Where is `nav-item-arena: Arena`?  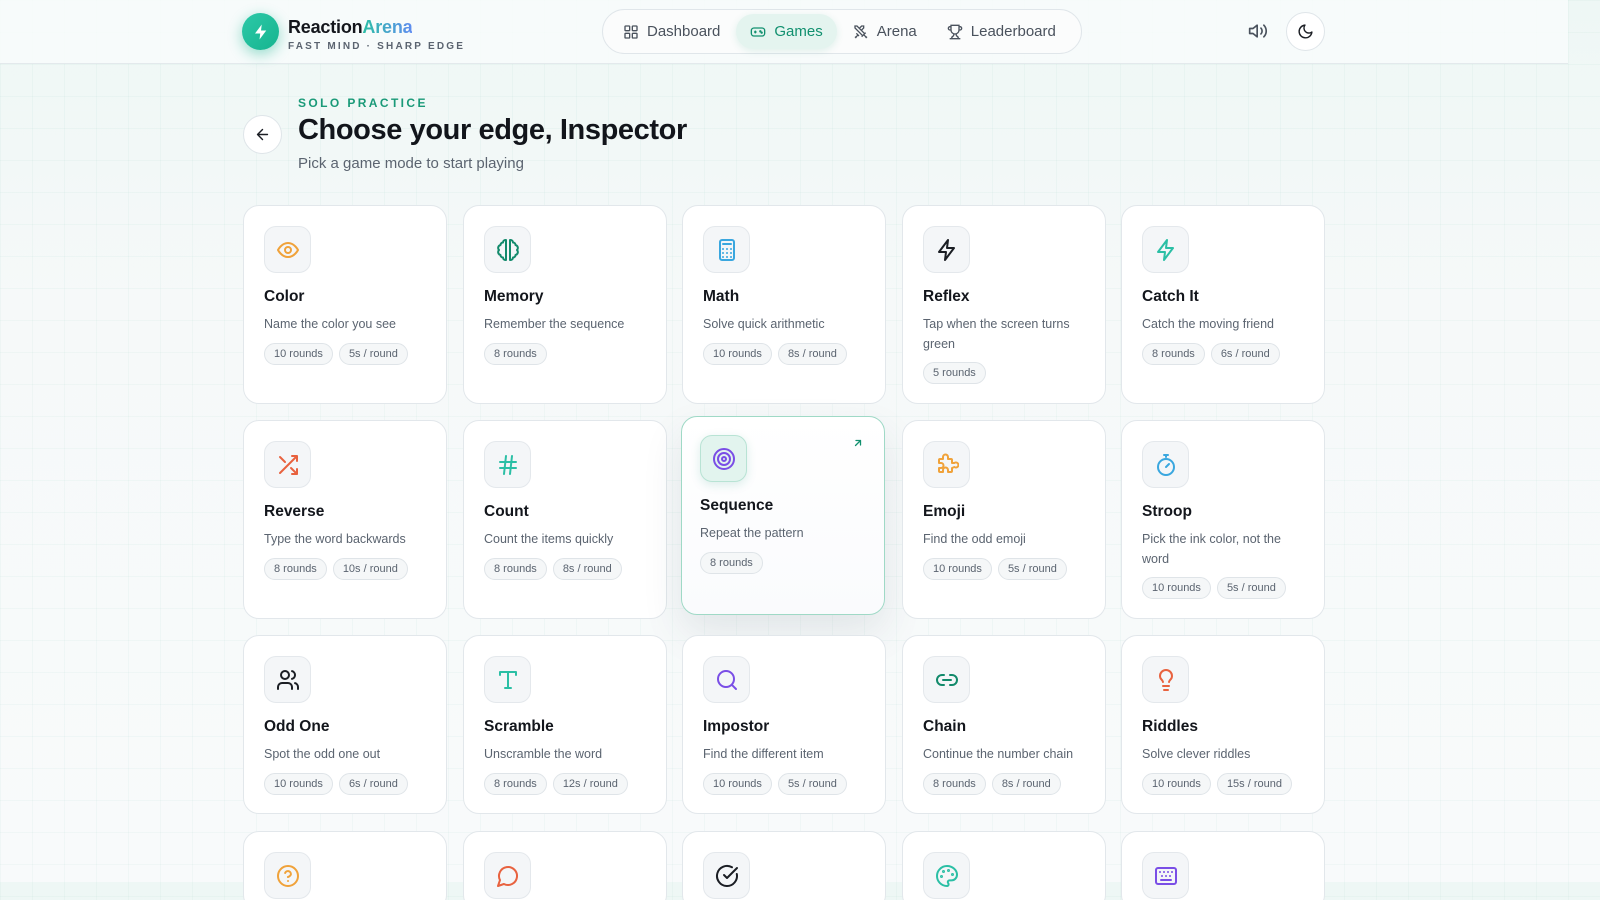 nav-item-arena: Arena is located at coordinates (885, 31).